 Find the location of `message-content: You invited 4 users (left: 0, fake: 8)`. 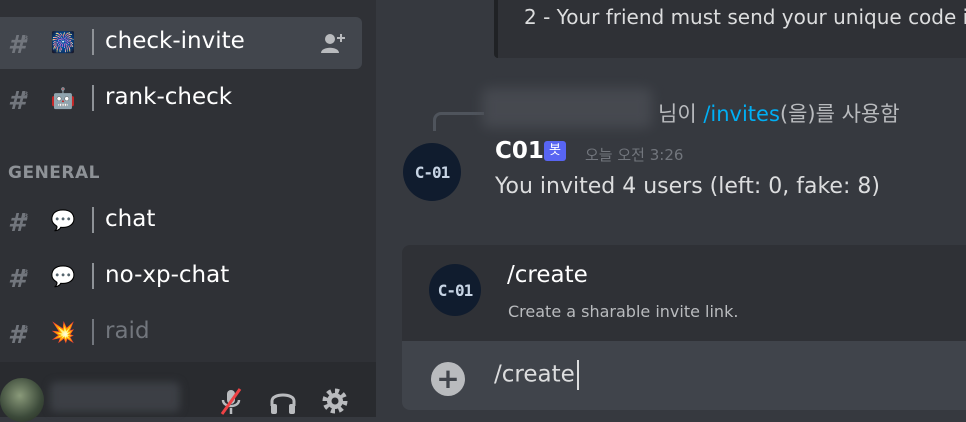

message-content: You invited 4 users (left: 0, fake: 8) is located at coordinates (687, 186).